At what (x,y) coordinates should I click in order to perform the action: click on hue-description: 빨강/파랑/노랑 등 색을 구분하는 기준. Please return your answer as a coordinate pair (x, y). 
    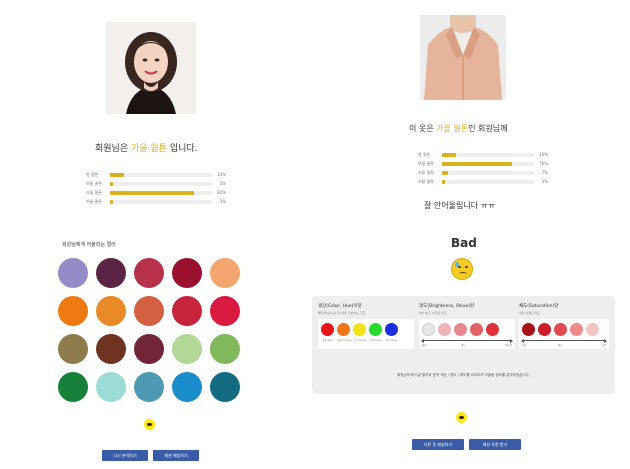
    Looking at the image, I should click on (342, 313).